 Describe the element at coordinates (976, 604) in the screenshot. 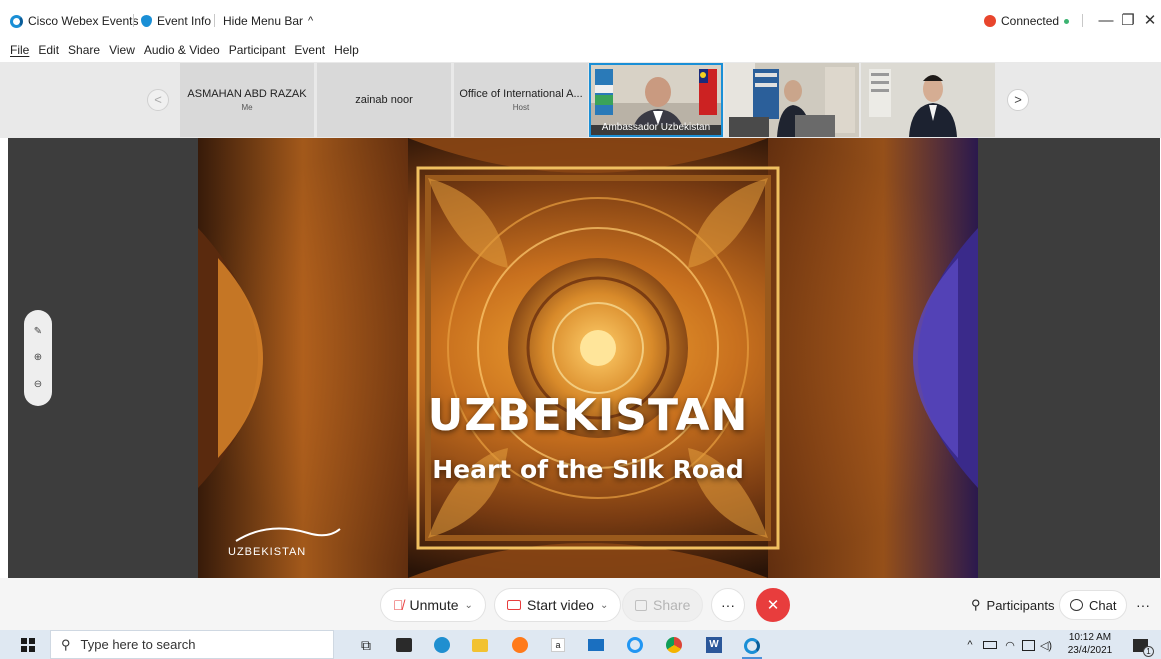

I see `person-icon: ⚲` at that location.